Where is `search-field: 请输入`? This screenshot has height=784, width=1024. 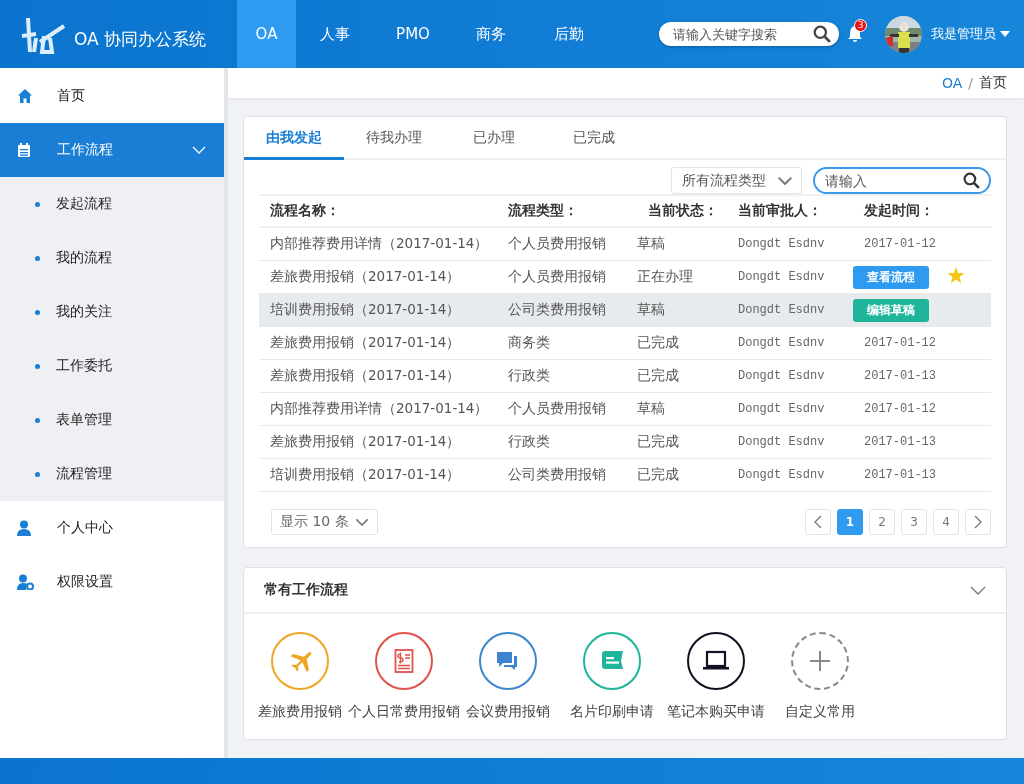
search-field: 请输入 is located at coordinates (902, 180).